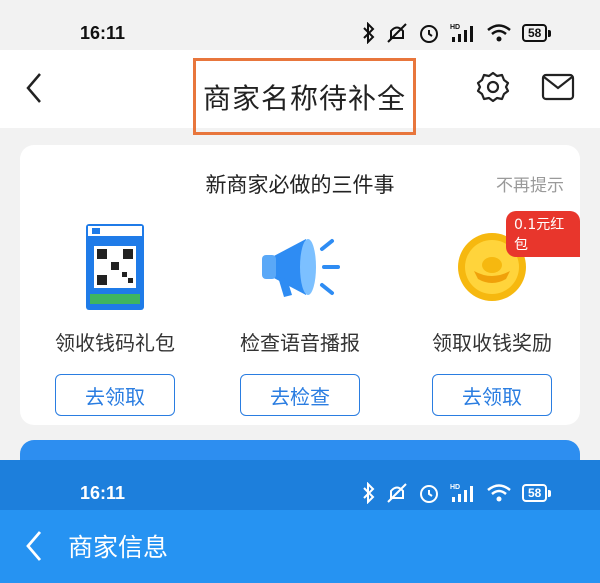 The width and height of the screenshot is (600, 583). I want to click on merchant-info-title: 商家信息, so click(118, 547).